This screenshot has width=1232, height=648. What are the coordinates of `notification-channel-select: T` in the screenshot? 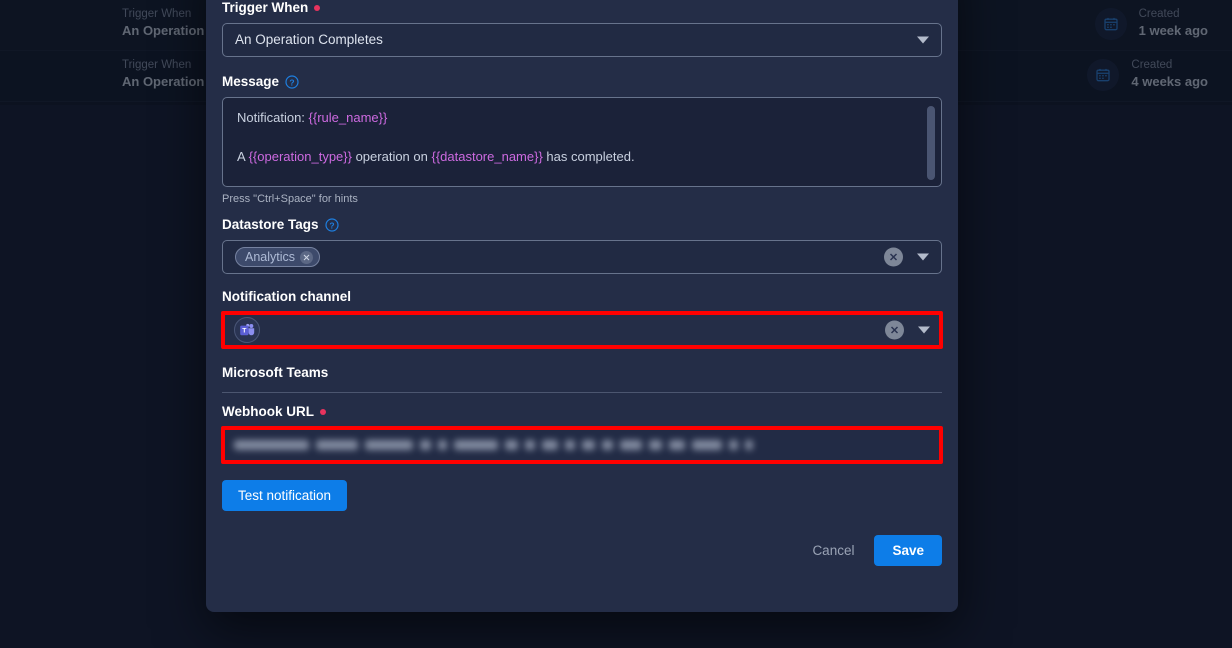 It's located at (582, 330).